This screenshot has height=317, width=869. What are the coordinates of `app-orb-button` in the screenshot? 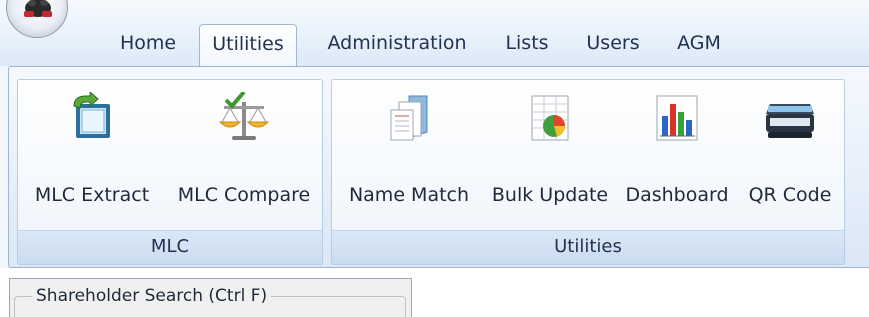 It's located at (37, 19).